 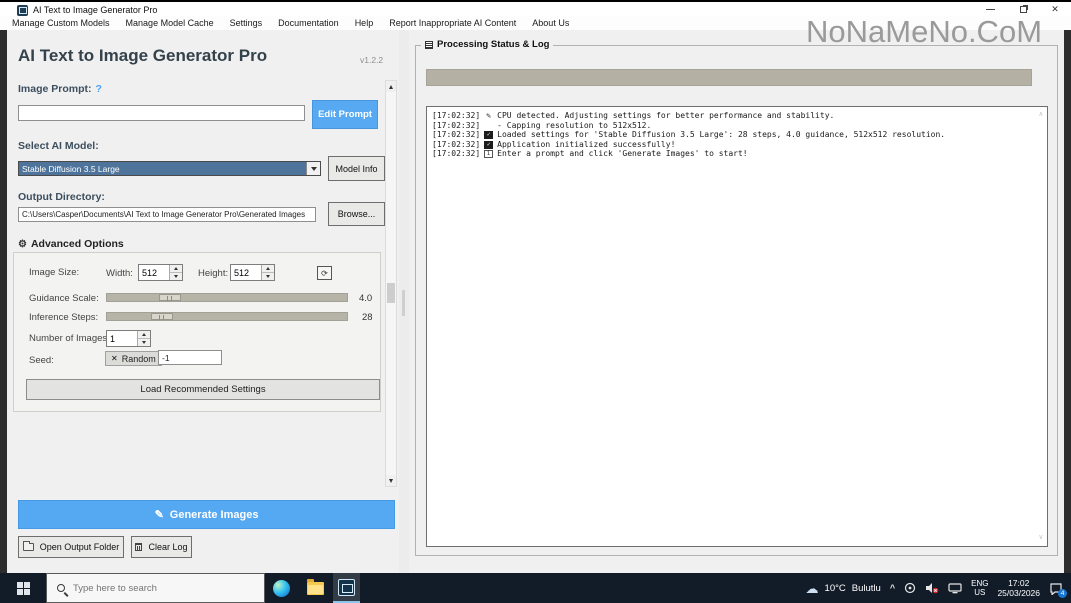 I want to click on notification-badge: 4, so click(x=1062, y=593).